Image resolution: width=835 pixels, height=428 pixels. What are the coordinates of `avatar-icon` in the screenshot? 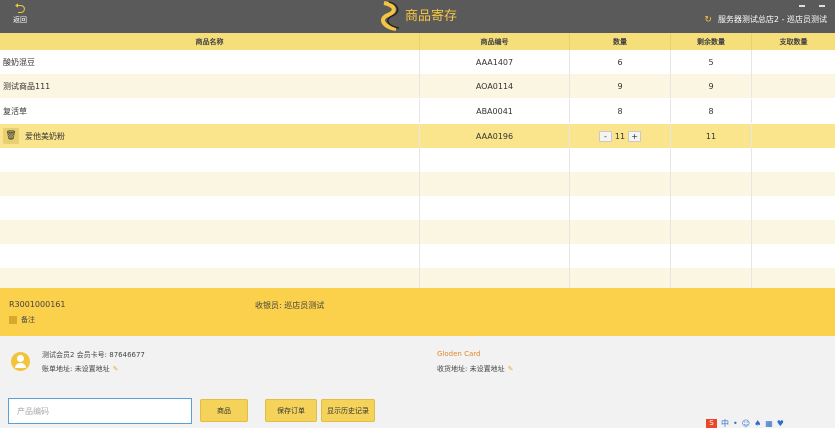 It's located at (20, 361).